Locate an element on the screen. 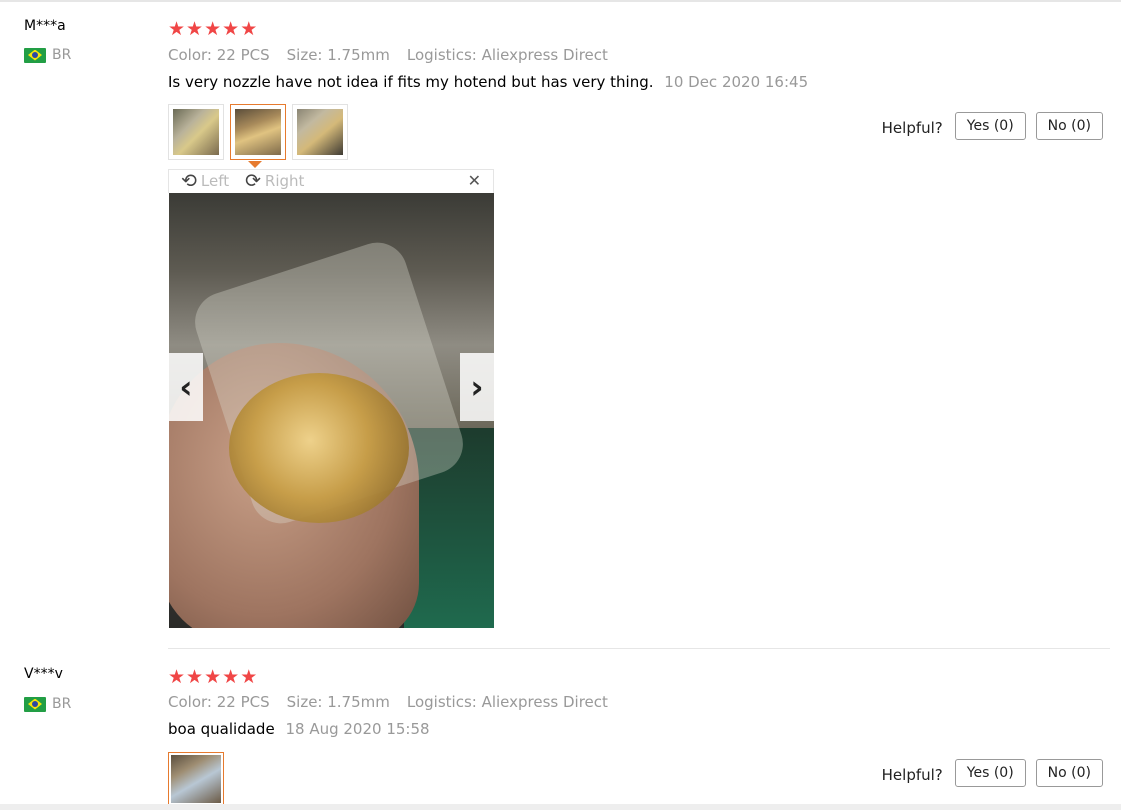 The height and width of the screenshot is (810, 1121). rotate-right-icon: ⟳ is located at coordinates (253, 181).